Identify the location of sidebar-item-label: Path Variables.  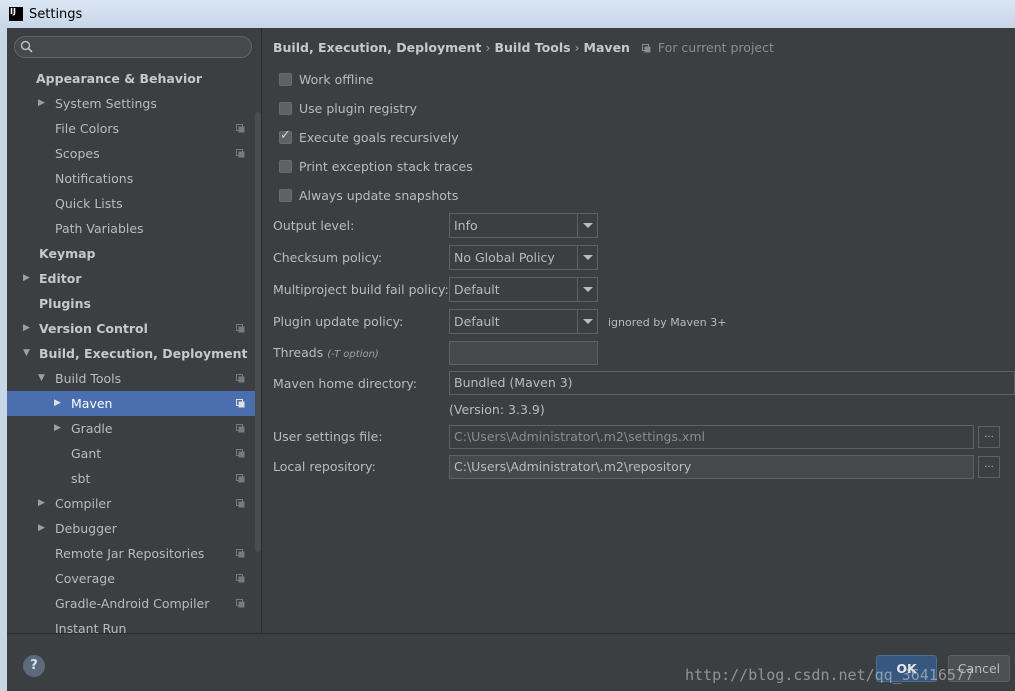
(99, 228).